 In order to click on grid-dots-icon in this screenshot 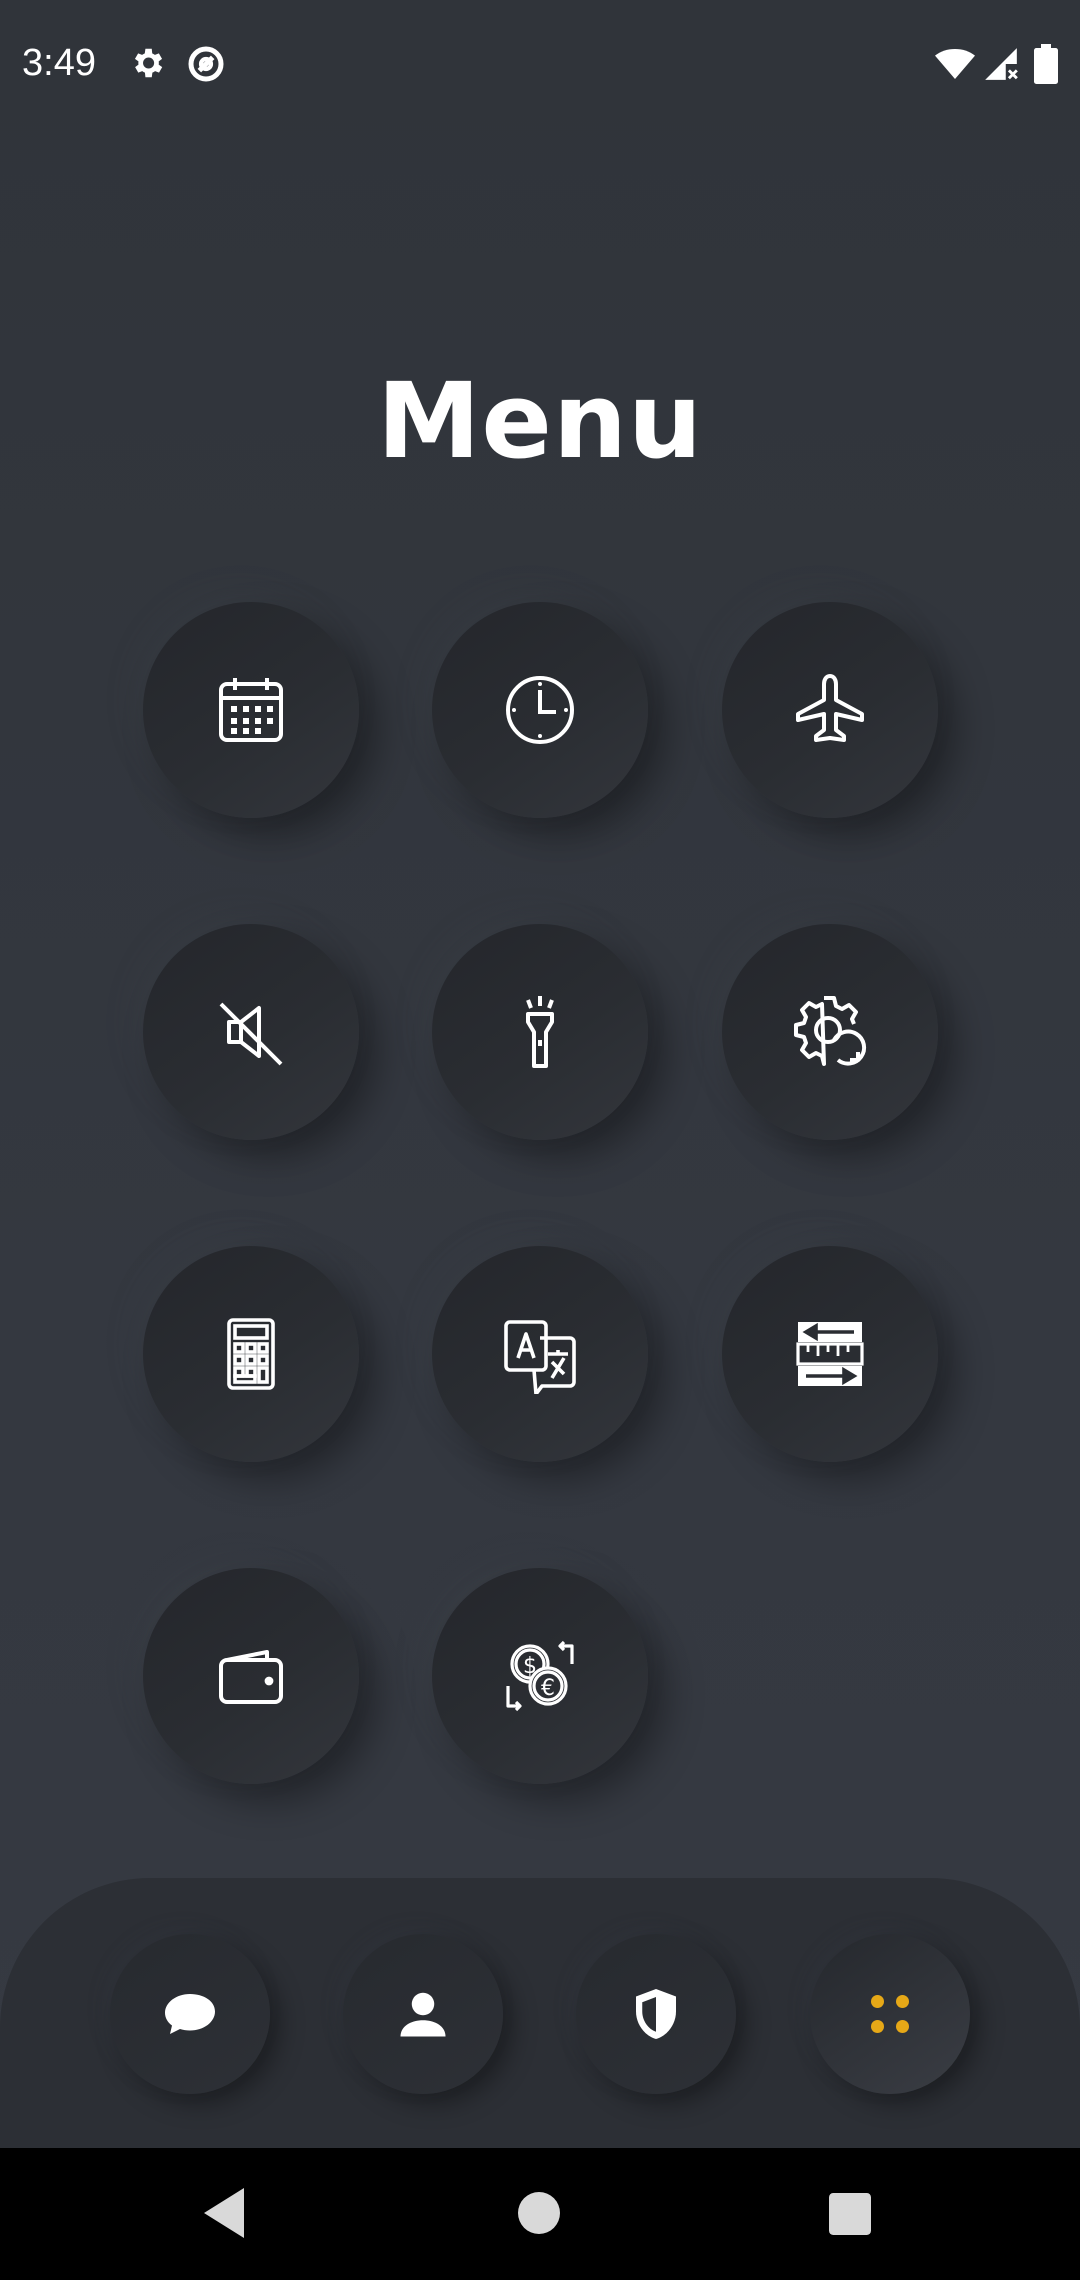, I will do `click(890, 2014)`.